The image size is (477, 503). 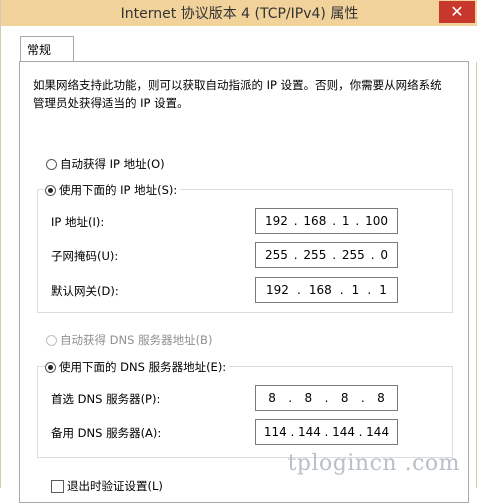 I want to click on preferred-dns-input: 8. 8. 8. 8, so click(x=326, y=398).